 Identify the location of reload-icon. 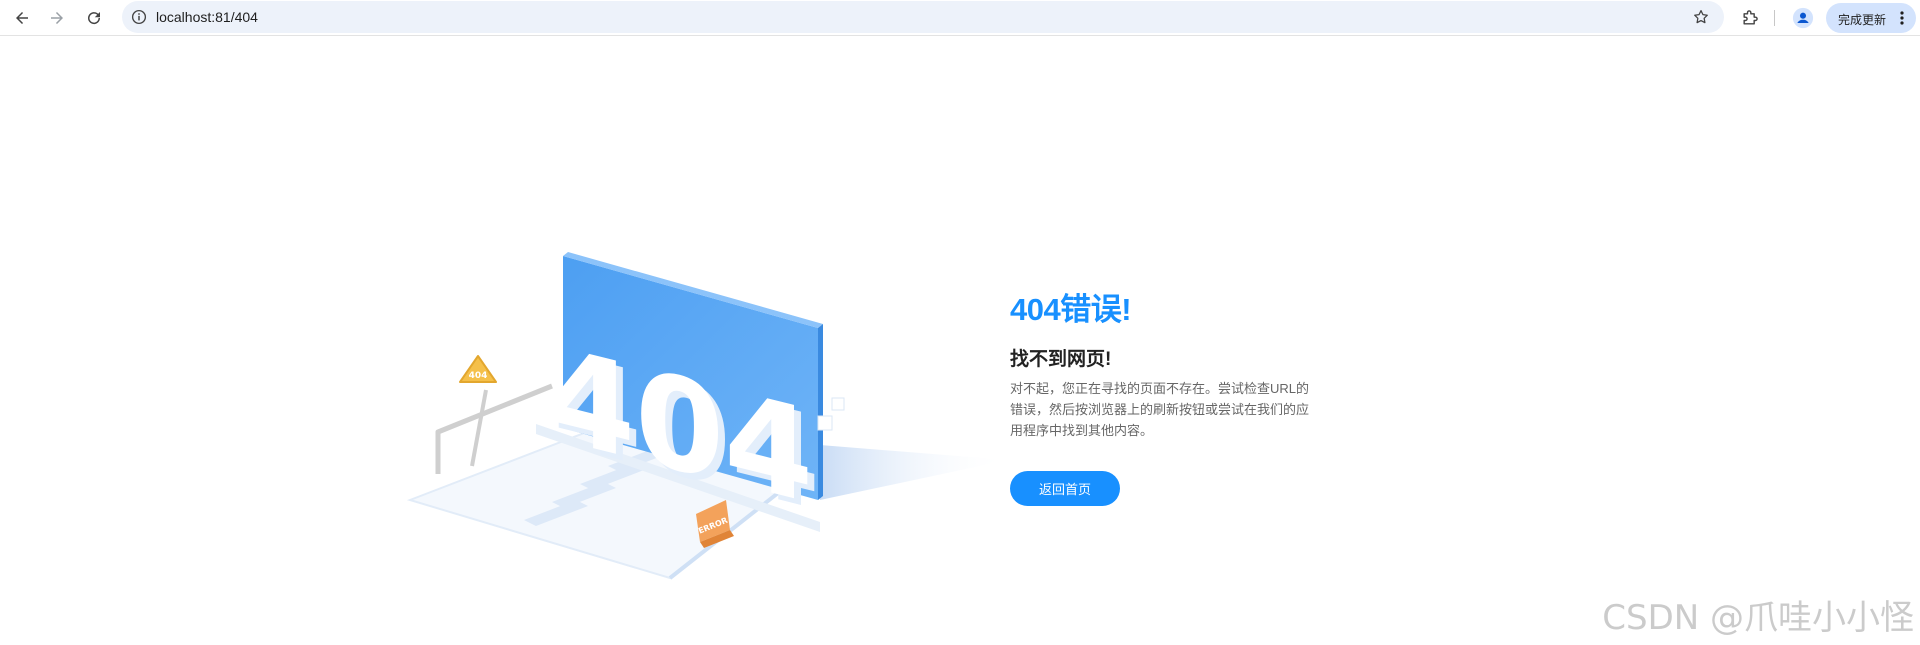
(94, 18).